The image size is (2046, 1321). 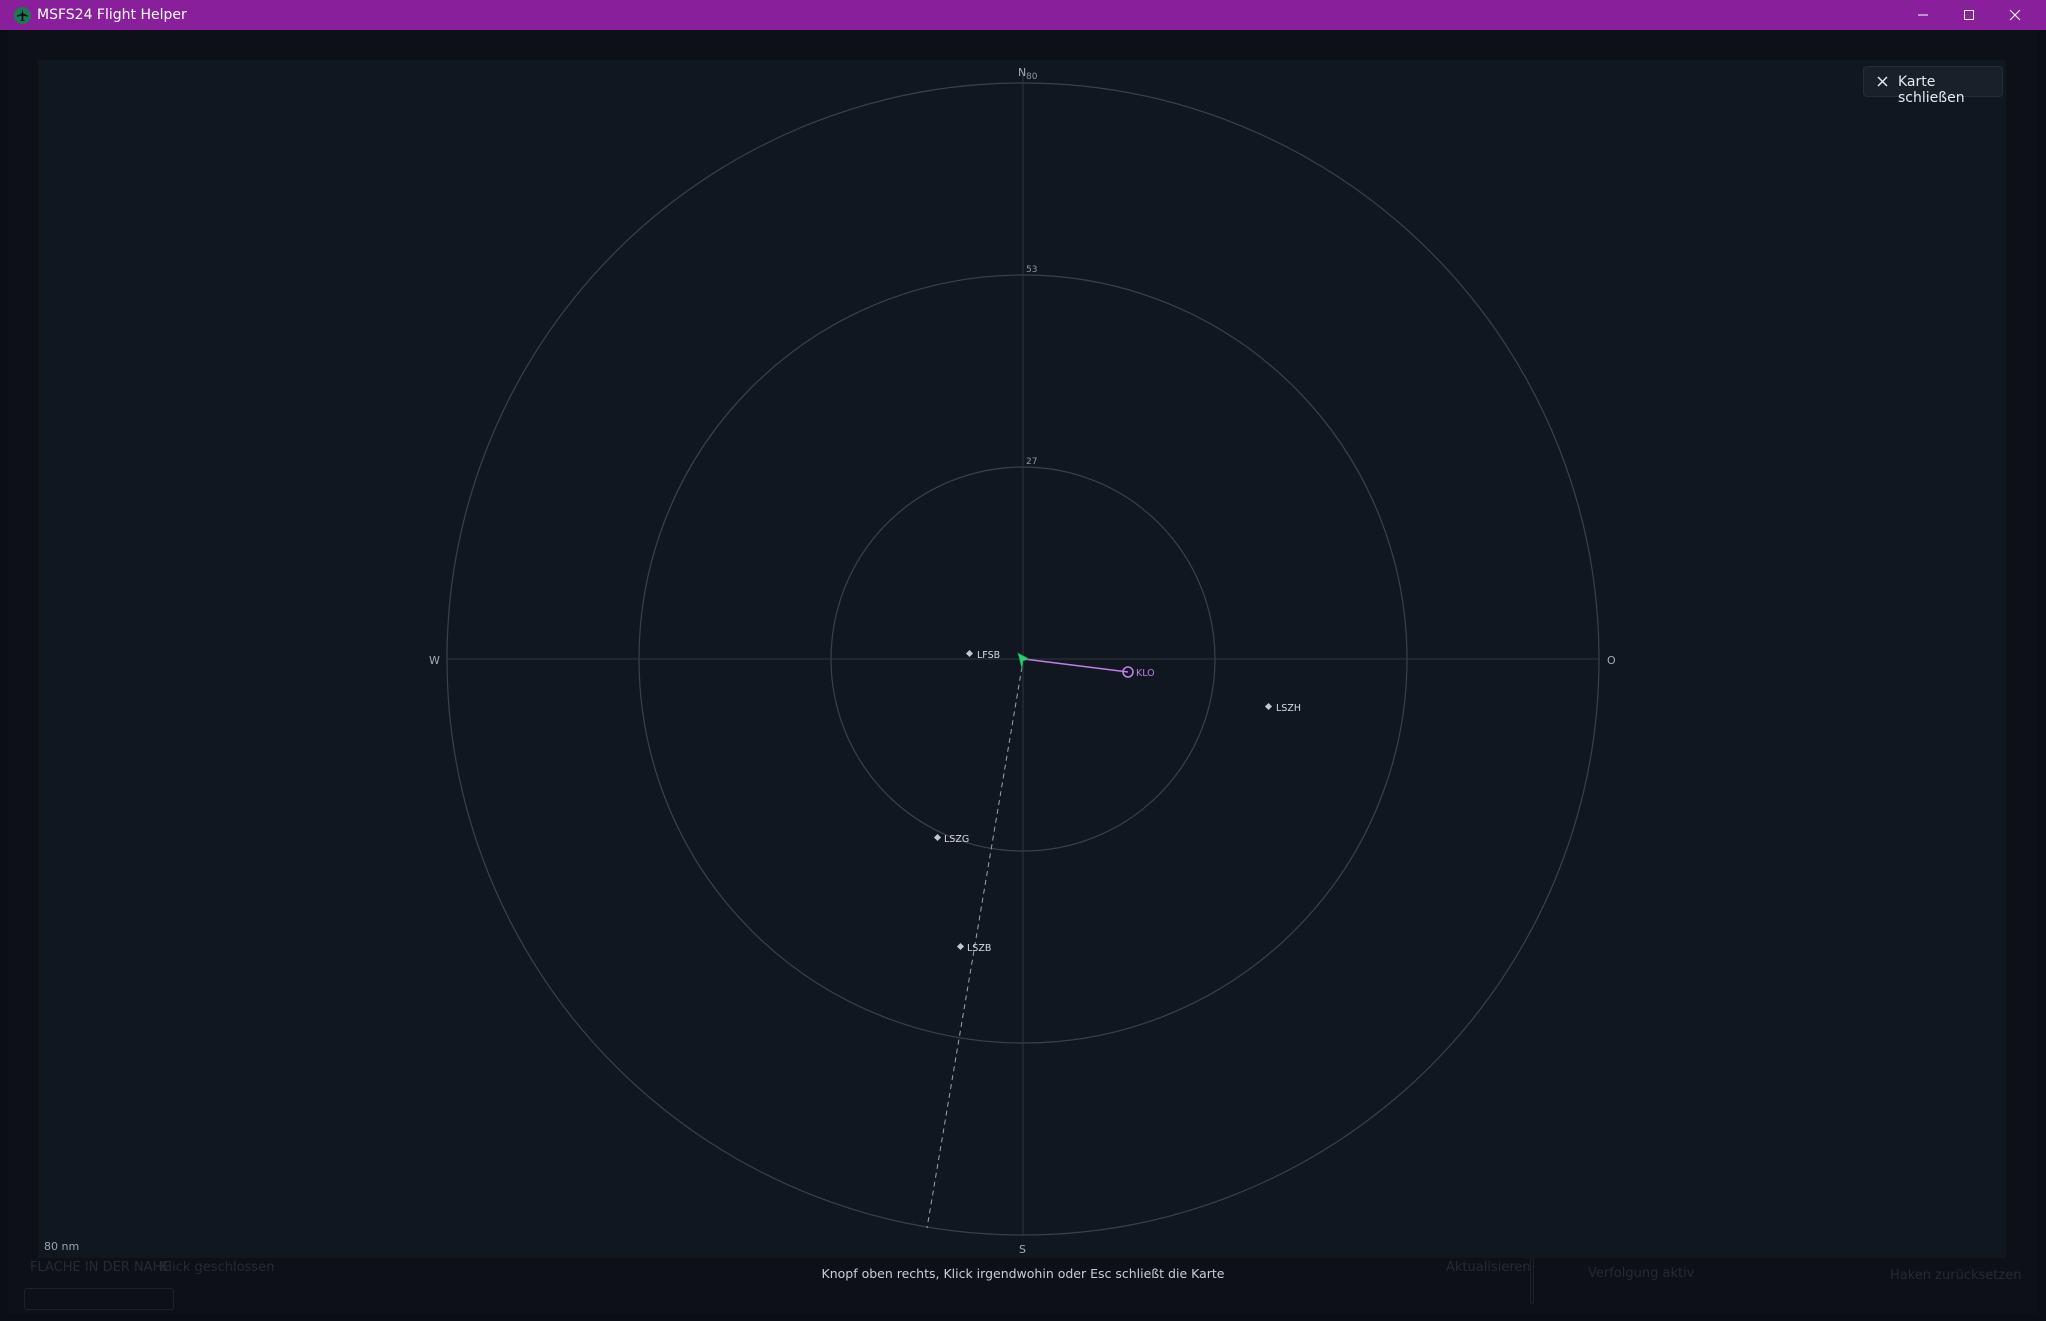 What do you see at coordinates (979, 948) in the screenshot?
I see `airport-label: LSZB` at bounding box center [979, 948].